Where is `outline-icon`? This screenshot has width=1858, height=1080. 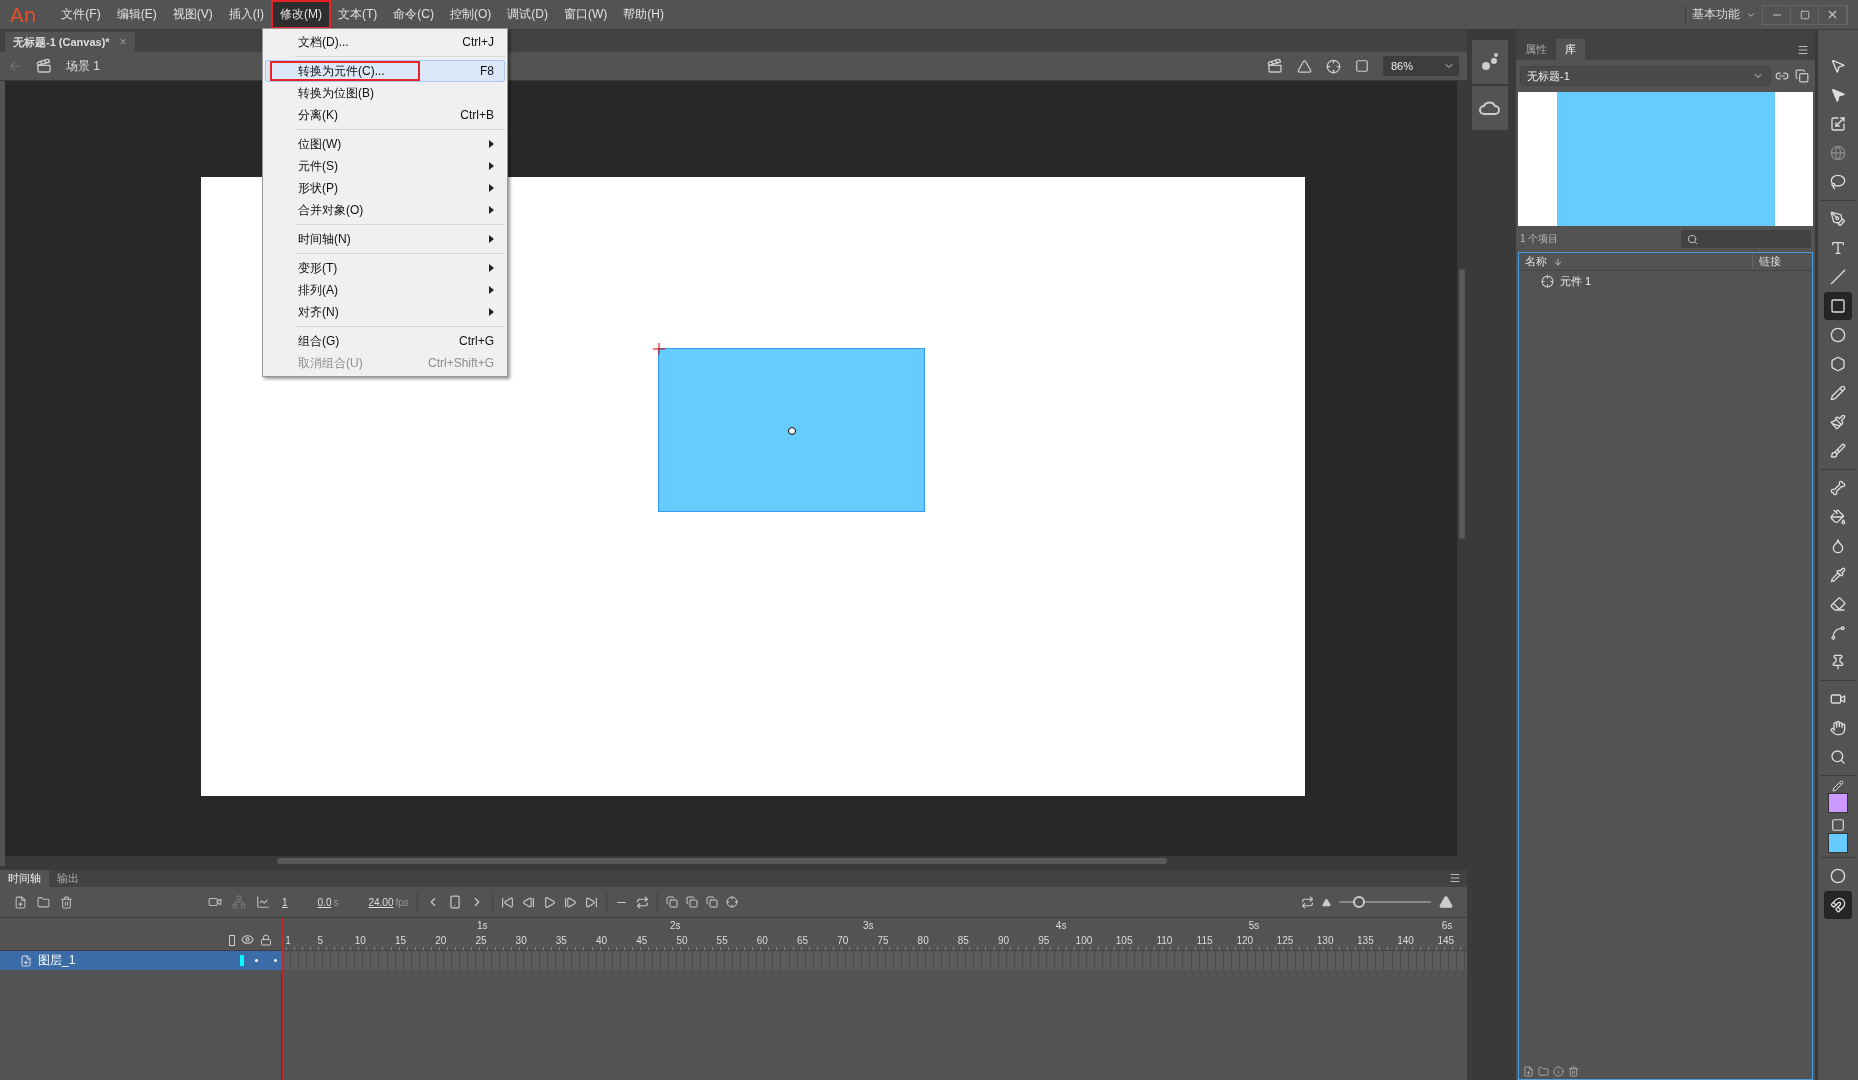
outline-icon is located at coordinates (232, 940).